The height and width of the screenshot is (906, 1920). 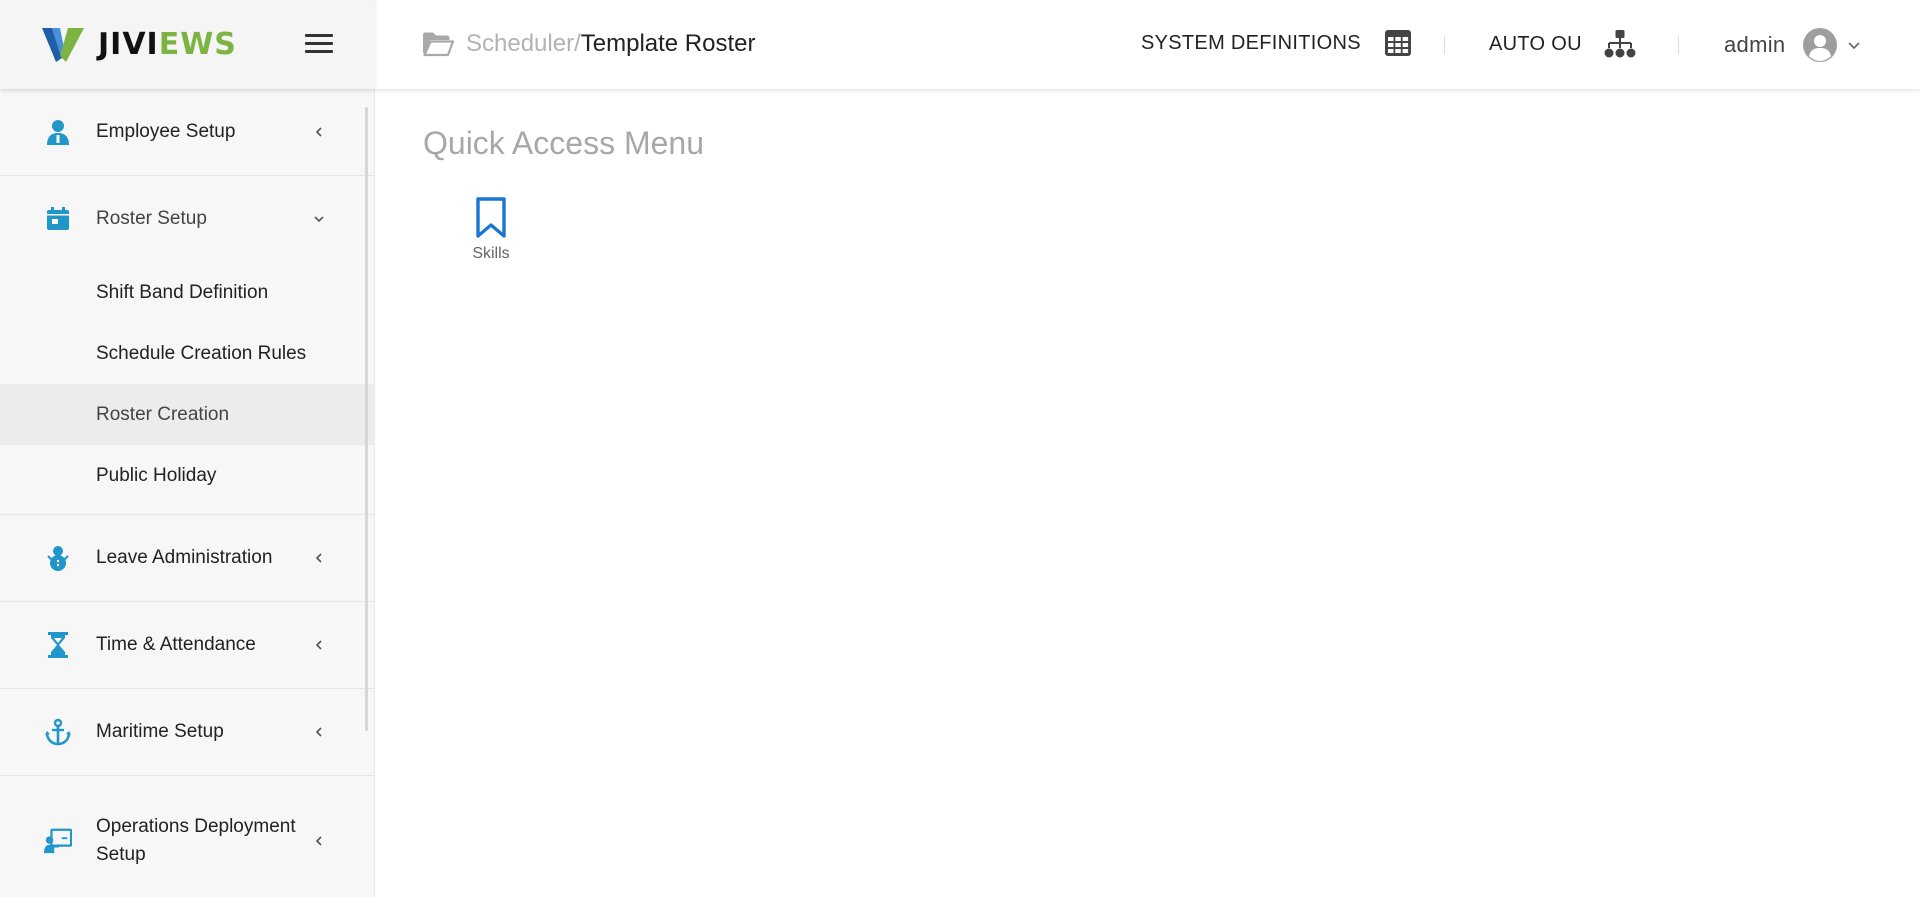 I want to click on system-definitions-button: SYSTEM DEFINITIONS, so click(x=1276, y=43).